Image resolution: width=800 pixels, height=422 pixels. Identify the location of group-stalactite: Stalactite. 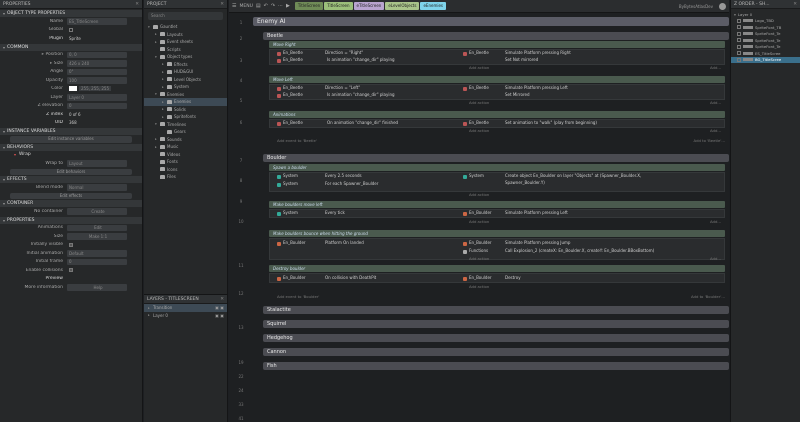
(496, 310).